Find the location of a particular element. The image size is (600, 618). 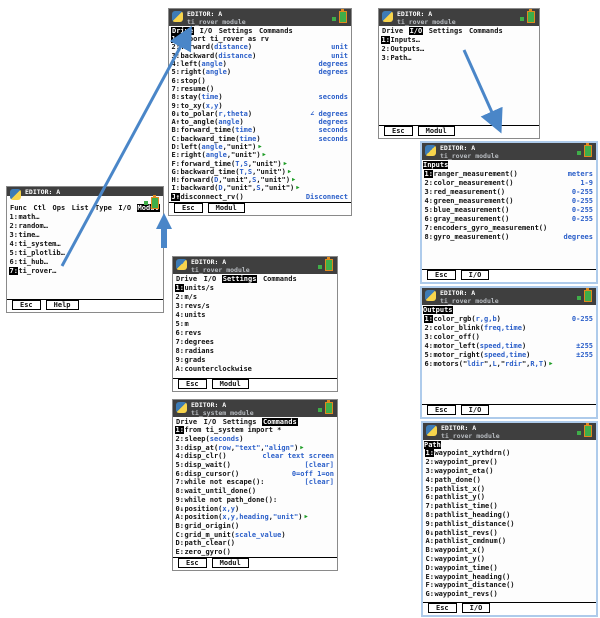

menu-item: E: right(angle,"unit") ▶ is located at coordinates (260, 155).